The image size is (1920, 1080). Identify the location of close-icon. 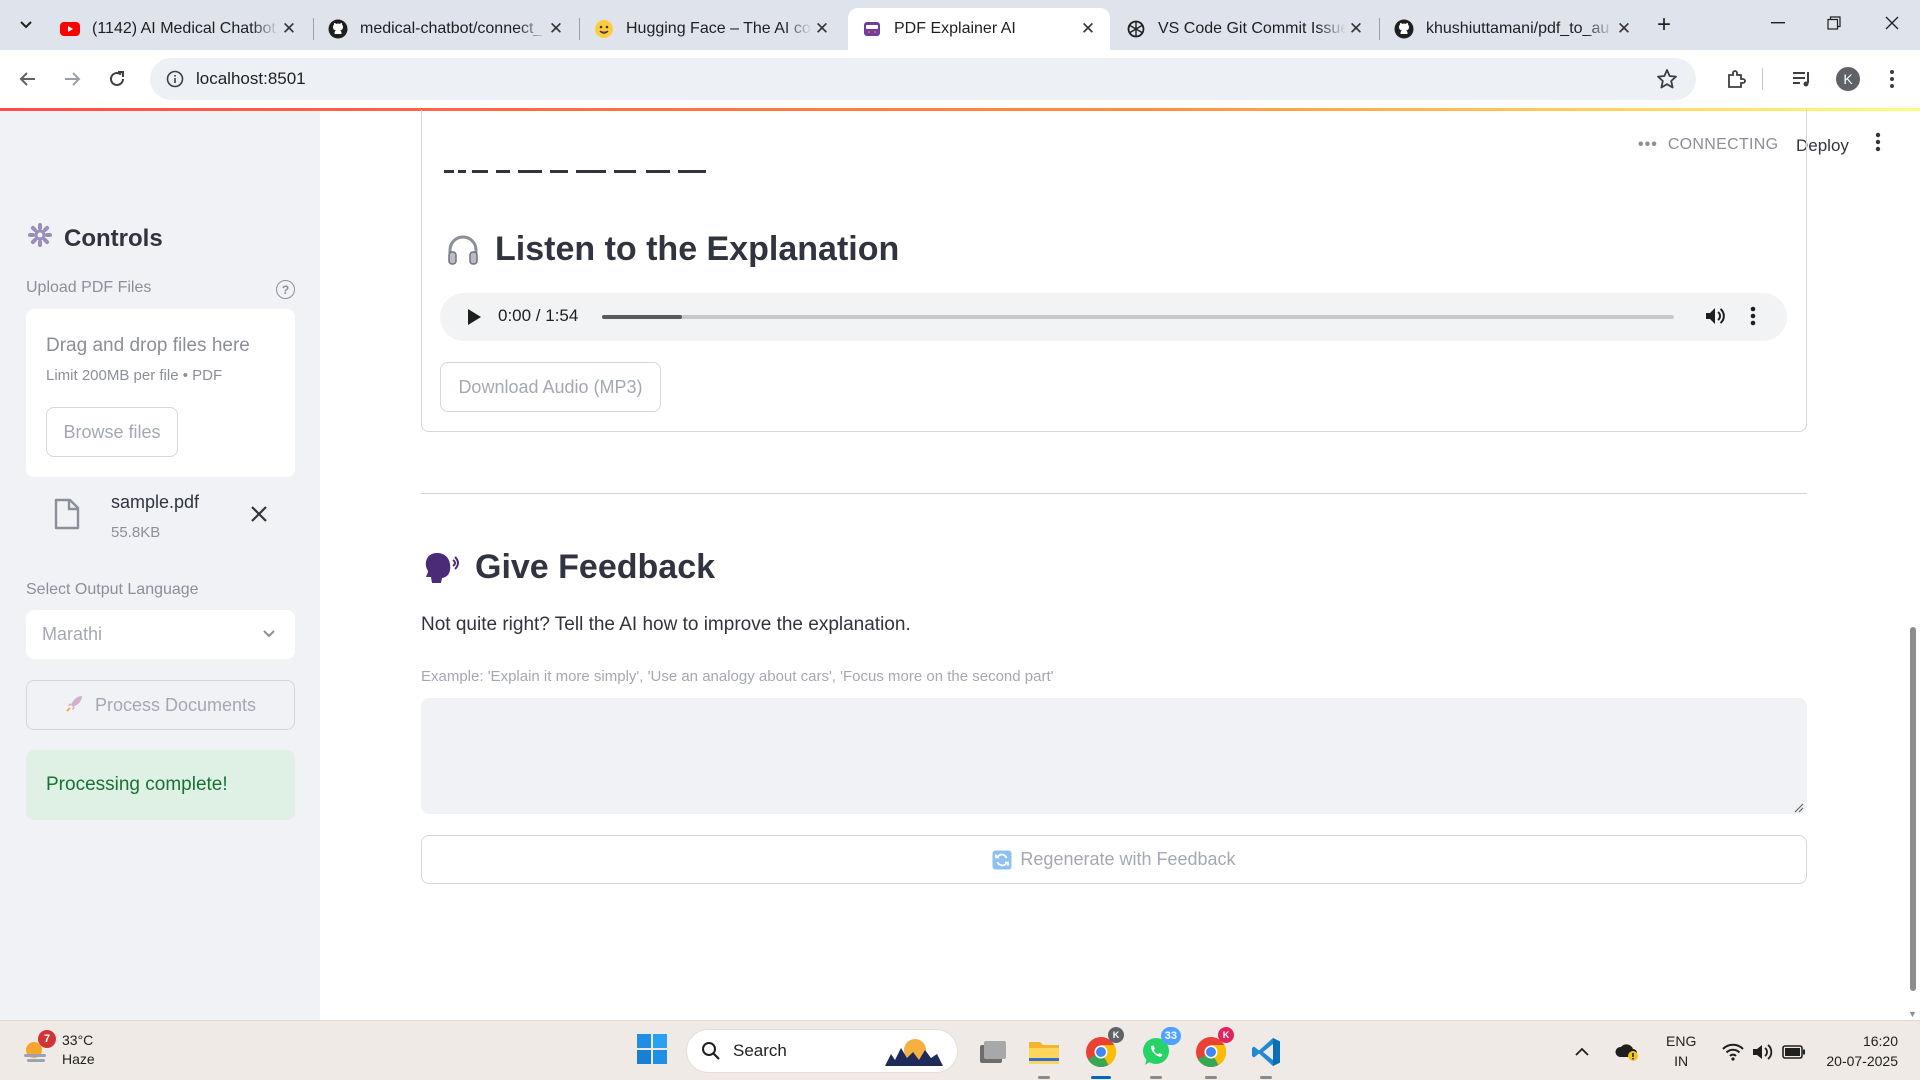
(1892, 23).